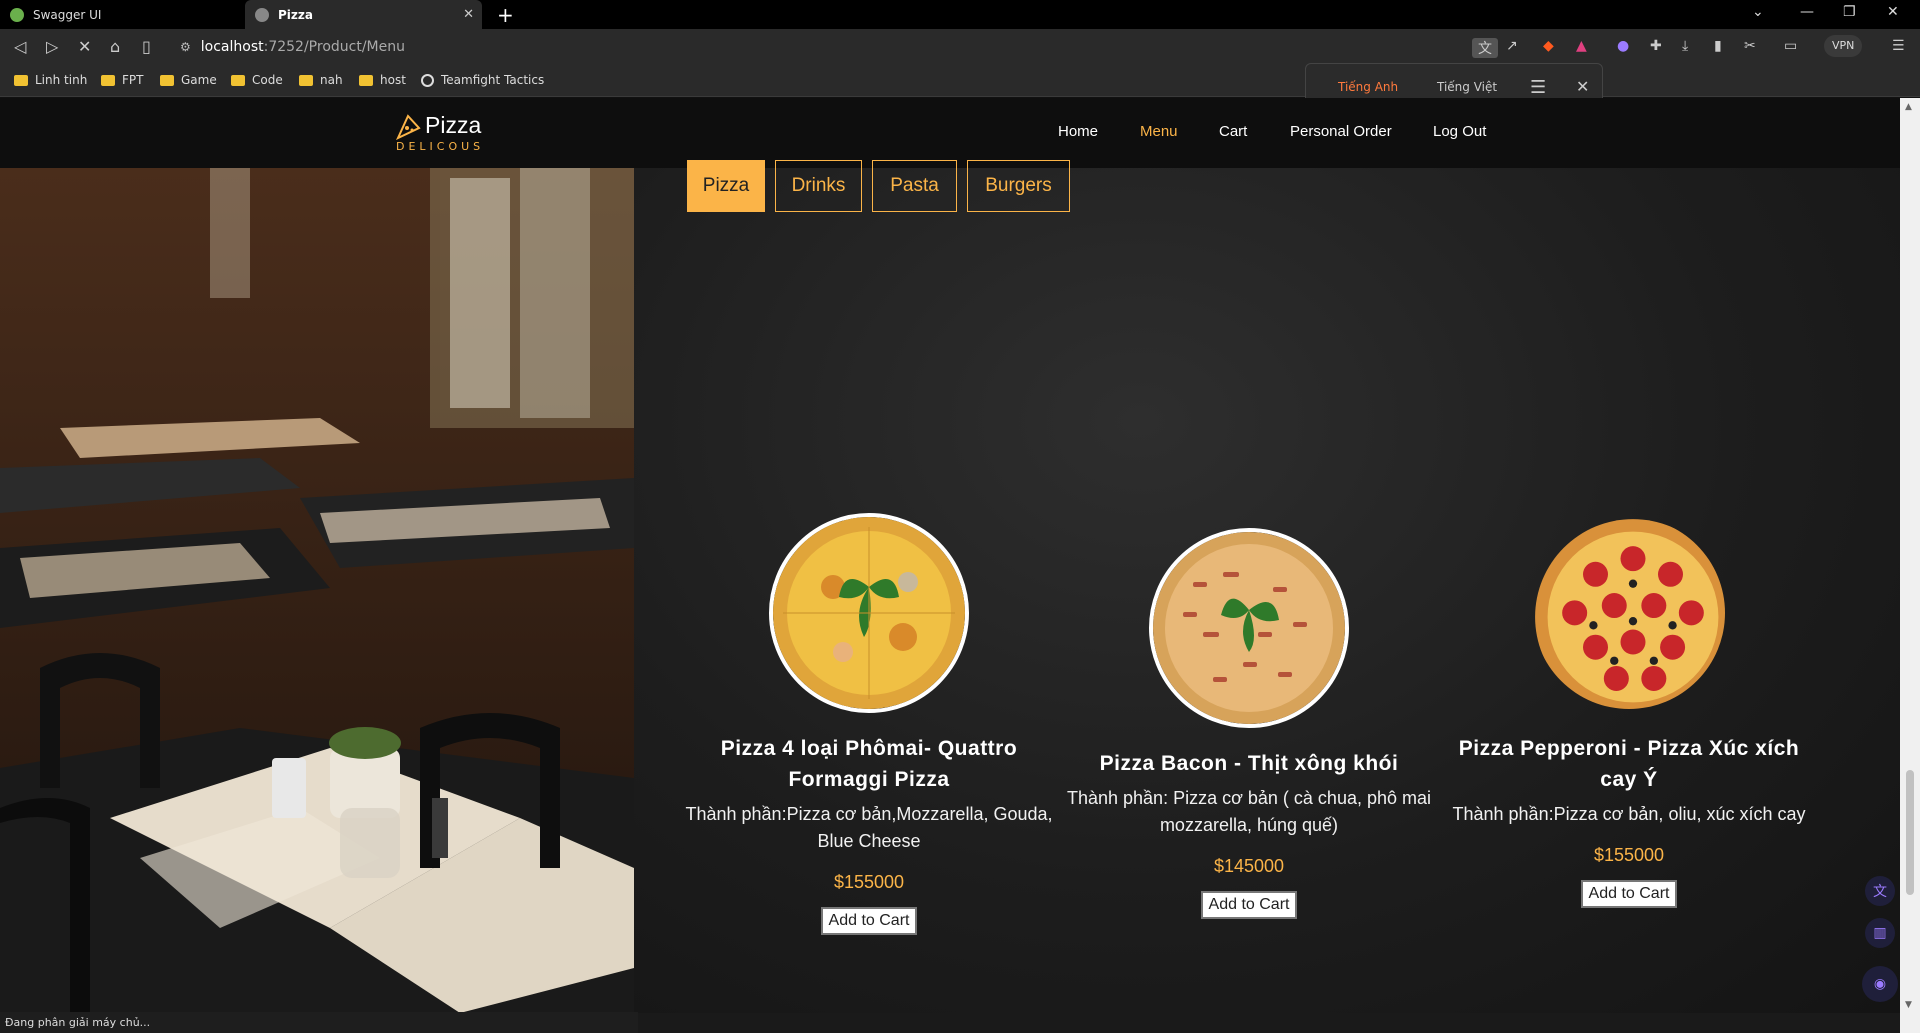 This screenshot has height=1033, width=1920. I want to click on ai-assistant-icon: ◉, so click(1880, 984).